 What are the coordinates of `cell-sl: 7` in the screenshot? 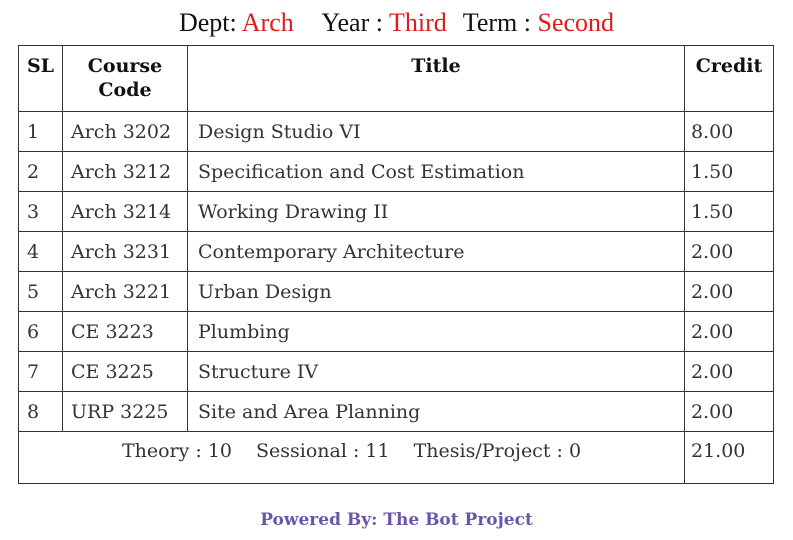 It's located at (40, 371).